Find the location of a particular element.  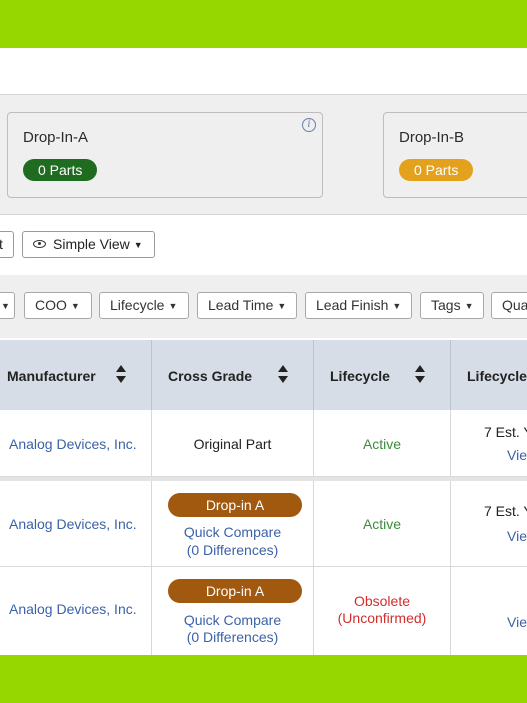

lifecycle-status: Obsolete is located at coordinates (382, 601).